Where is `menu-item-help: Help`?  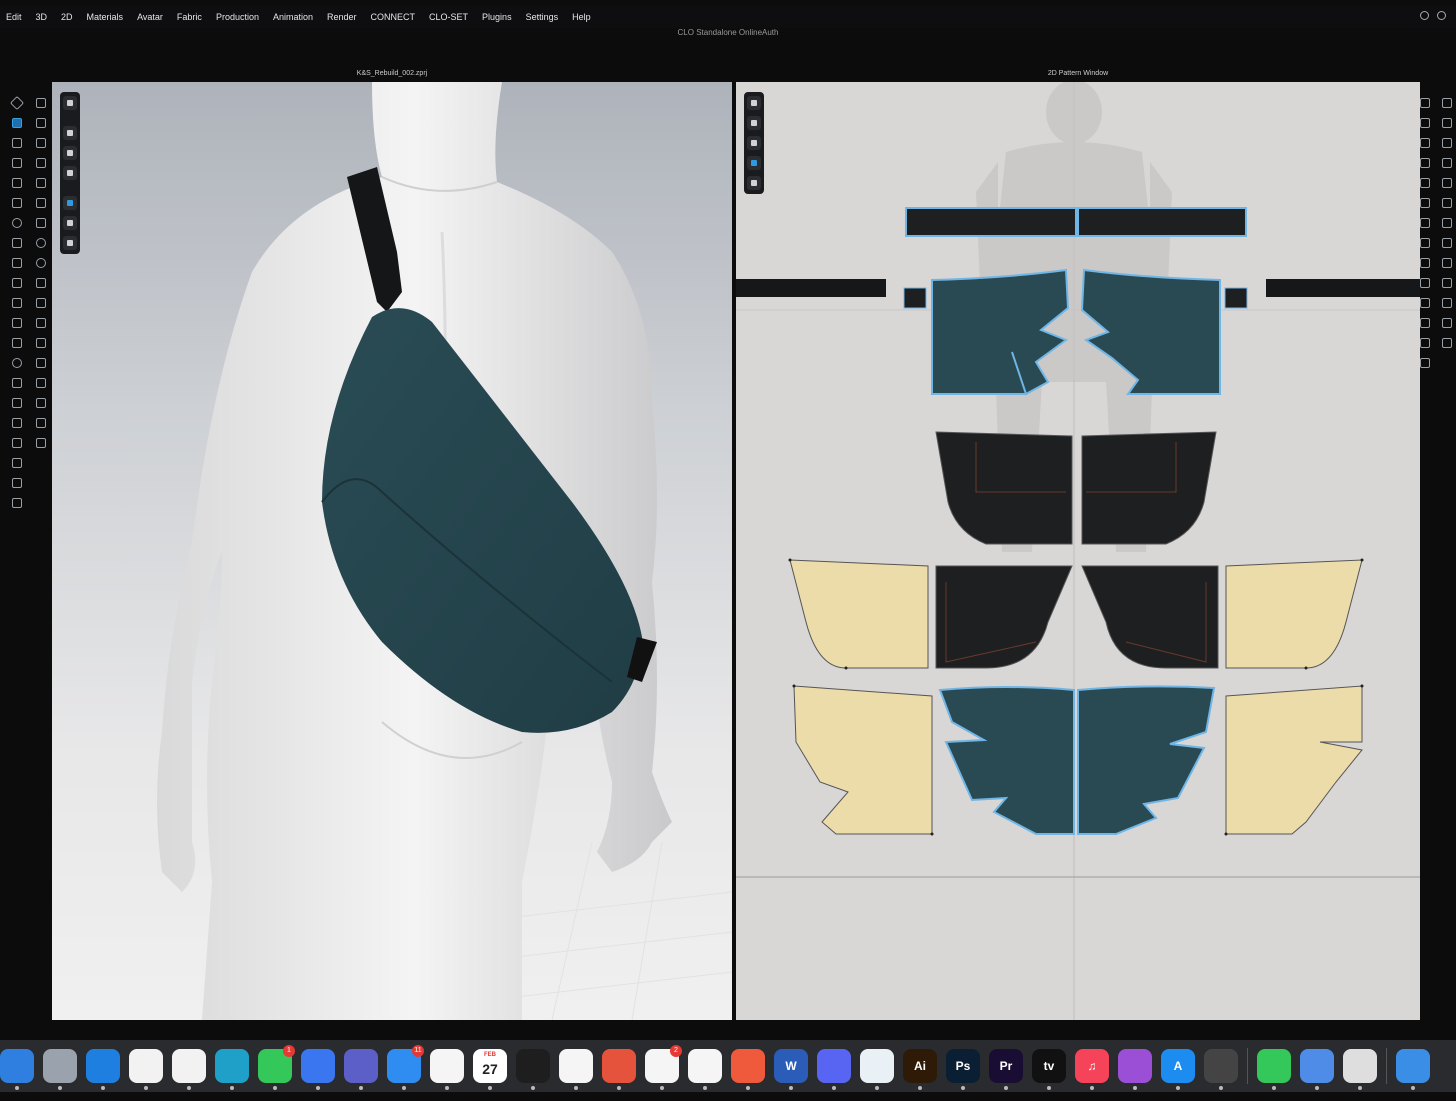 menu-item-help: Help is located at coordinates (581, 17).